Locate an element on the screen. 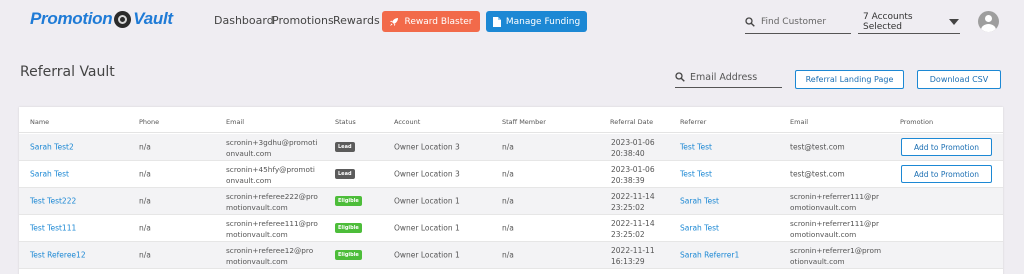 The height and width of the screenshot is (274, 1024). manage-funding-button: Manage Funding is located at coordinates (536, 21).